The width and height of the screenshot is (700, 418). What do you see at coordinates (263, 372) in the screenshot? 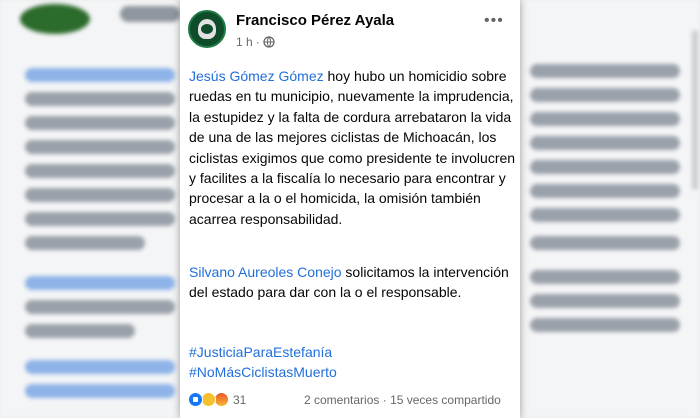
I see `hashtag-link: #NoMásCiclistasMuerto` at bounding box center [263, 372].